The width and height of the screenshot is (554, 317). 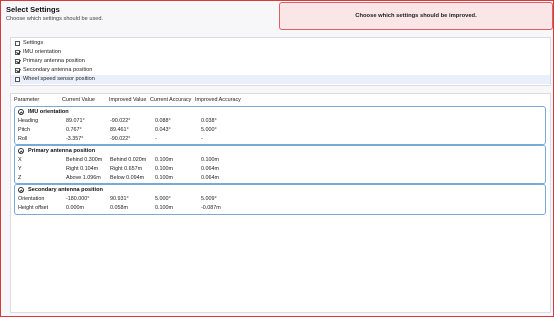 I want to click on cell-improved-value: Right 0.657m, so click(x=126, y=169).